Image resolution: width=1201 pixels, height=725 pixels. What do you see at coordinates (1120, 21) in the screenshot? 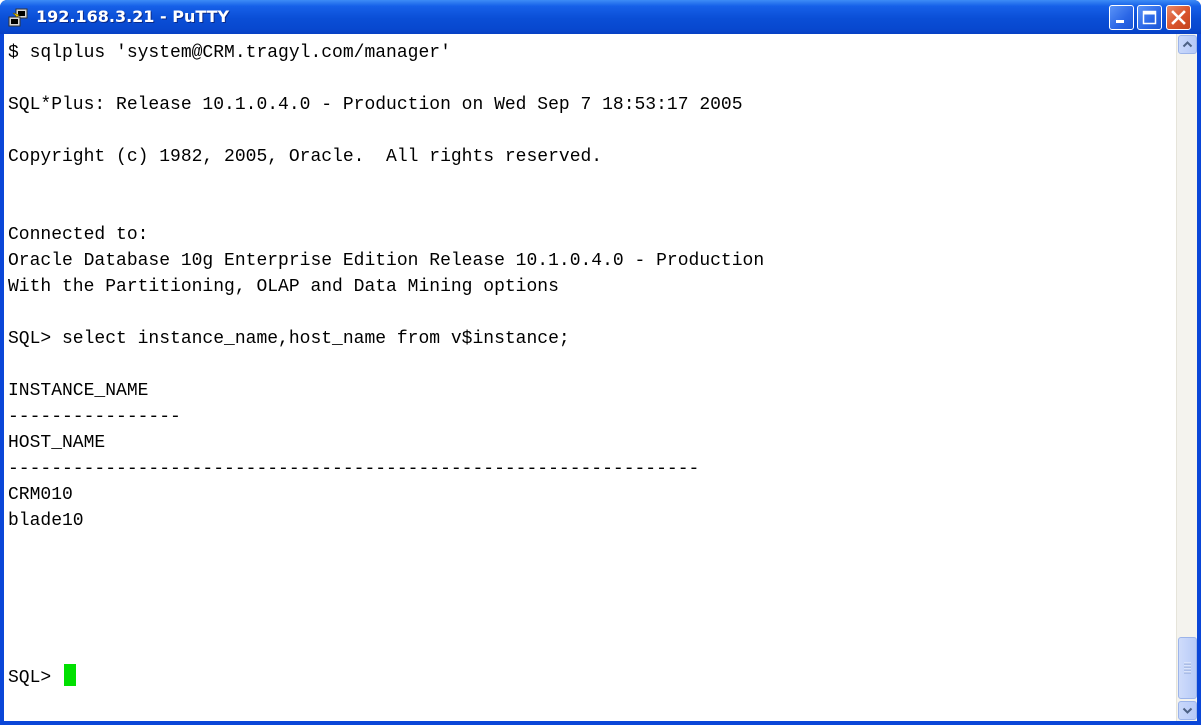
I see `minimize-icon` at bounding box center [1120, 21].